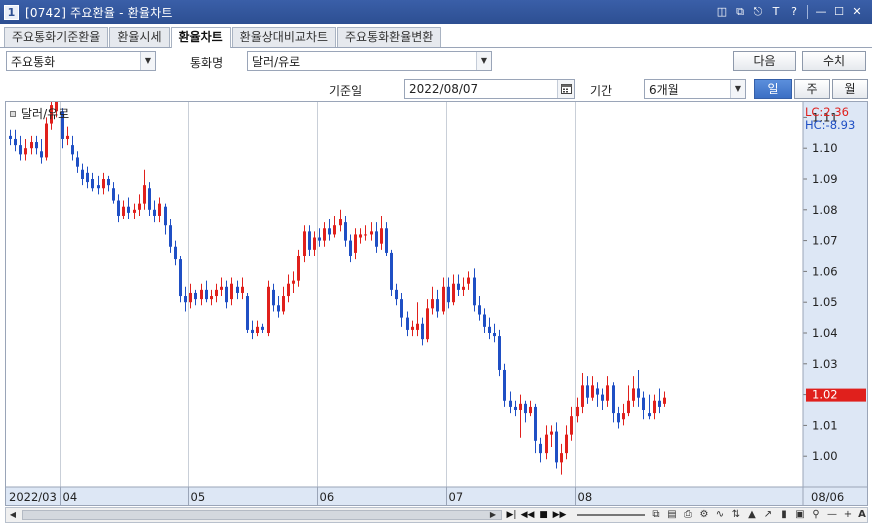 This screenshot has height=524, width=872. What do you see at coordinates (722, 12) in the screenshot?
I see `restore-window-icon: ◫` at bounding box center [722, 12].